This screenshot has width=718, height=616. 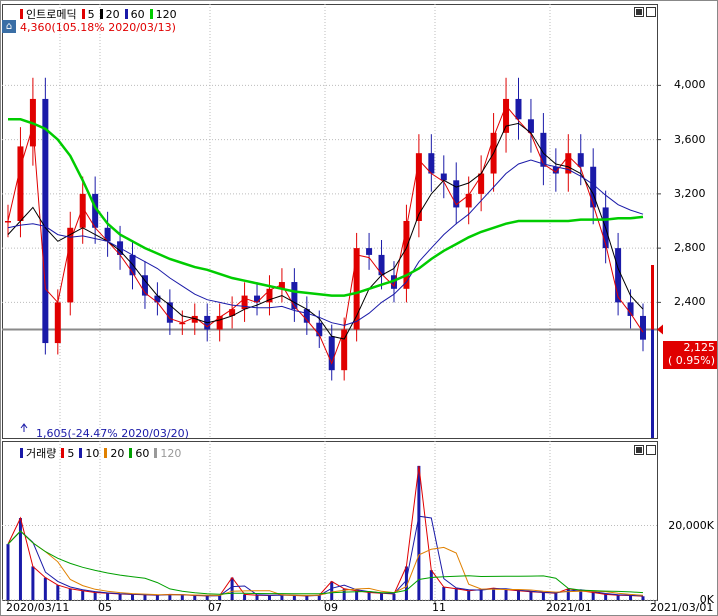 I want to click on low-annotation: 1,605(-24.47% 2020/03/20), so click(x=112, y=433).